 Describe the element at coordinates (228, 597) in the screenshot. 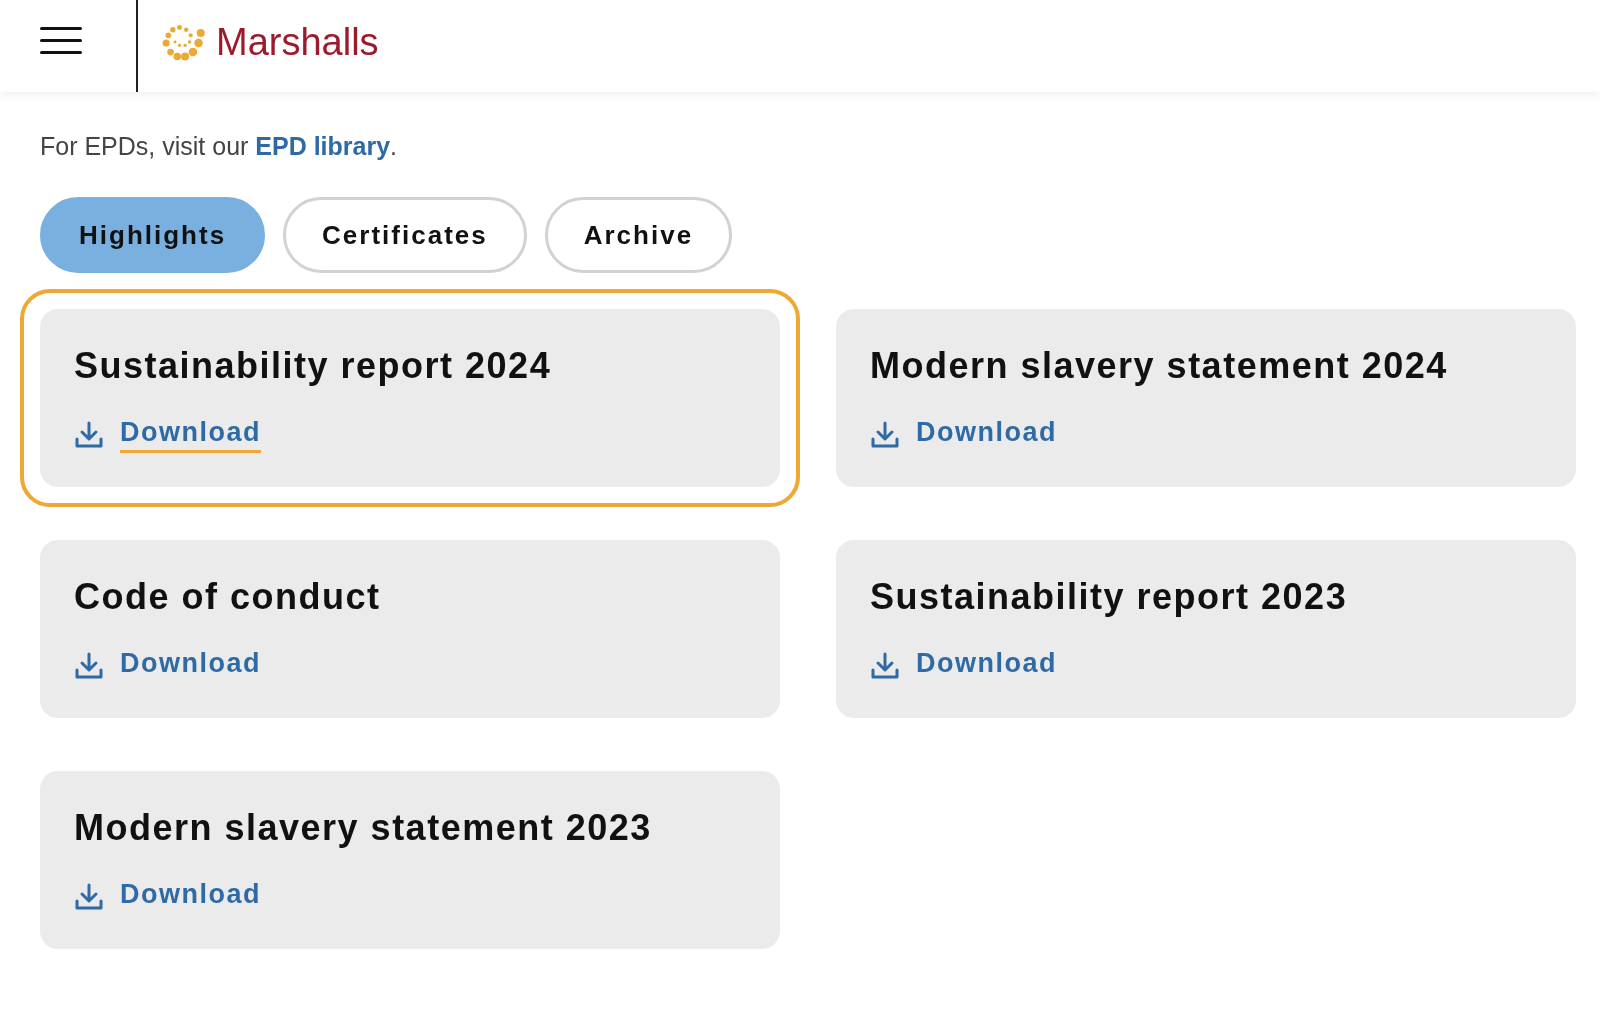

I see `document-title: Code of conduct` at that location.